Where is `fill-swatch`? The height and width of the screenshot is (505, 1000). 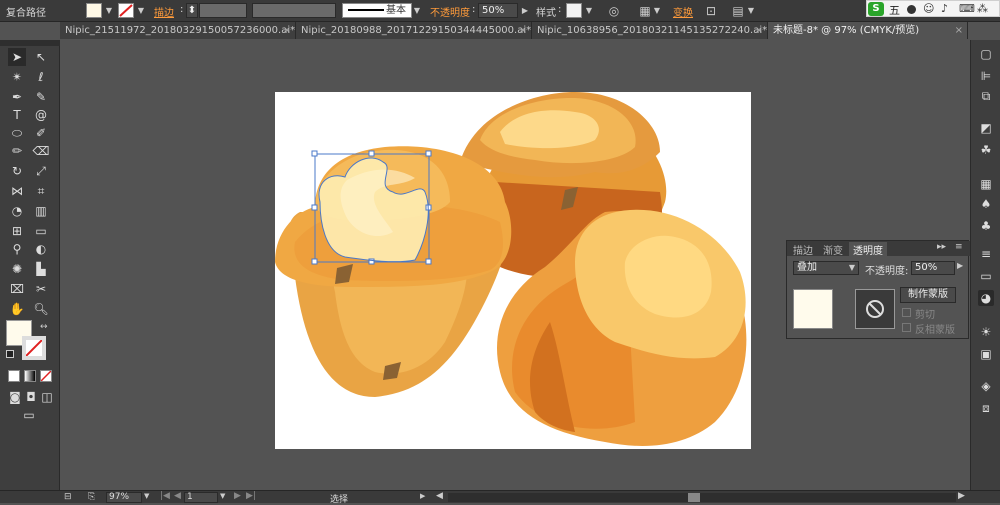 fill-swatch is located at coordinates (94, 10).